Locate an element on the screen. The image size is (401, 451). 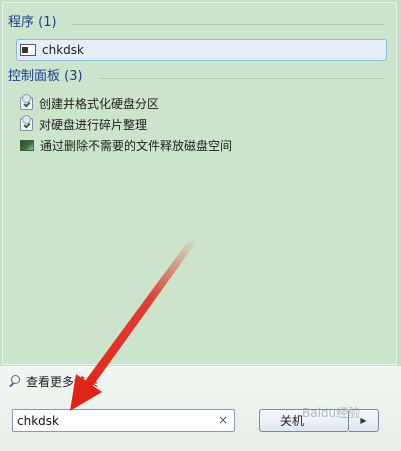
watermark-text: Baidu经验 is located at coordinates (331, 413).